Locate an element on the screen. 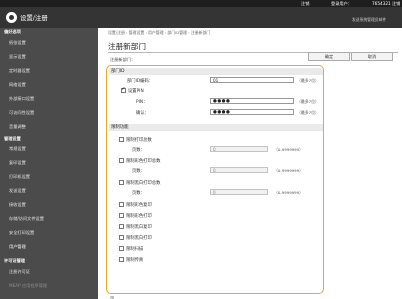 The image size is (402, 299). sidebar-item: 定时器设置 is located at coordinates (19, 71).